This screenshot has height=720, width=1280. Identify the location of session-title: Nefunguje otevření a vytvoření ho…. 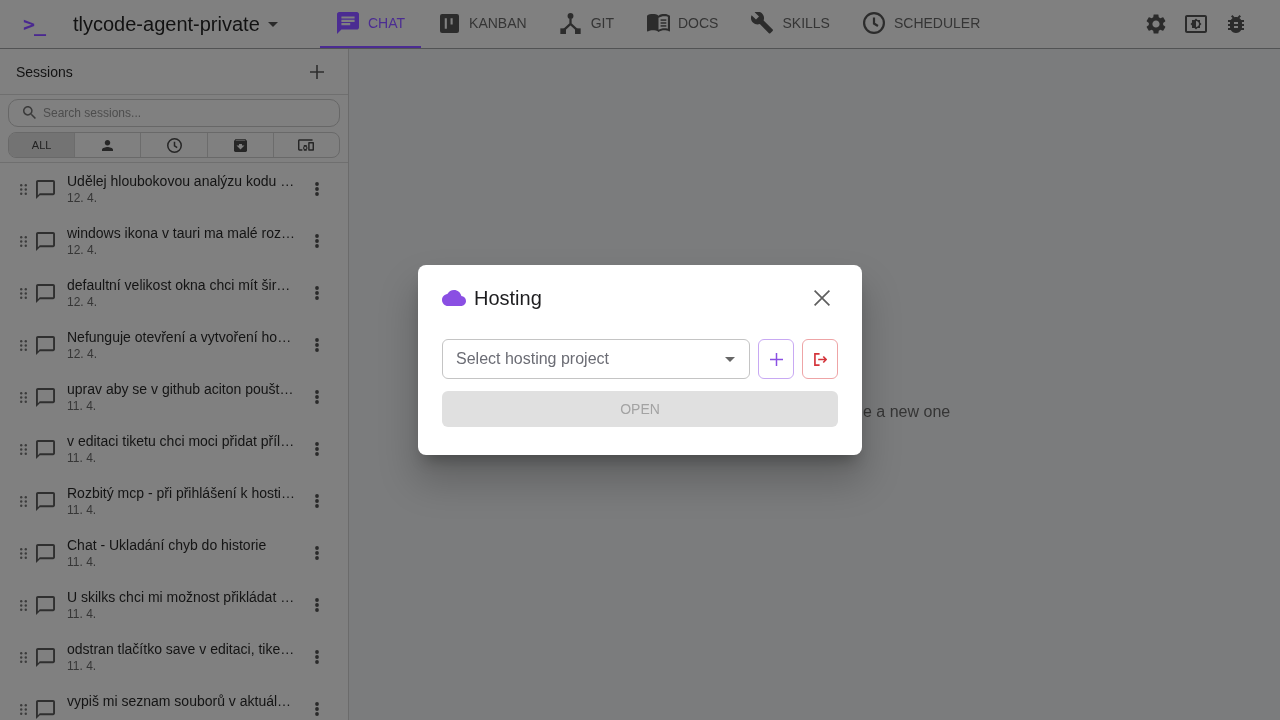
(187, 337).